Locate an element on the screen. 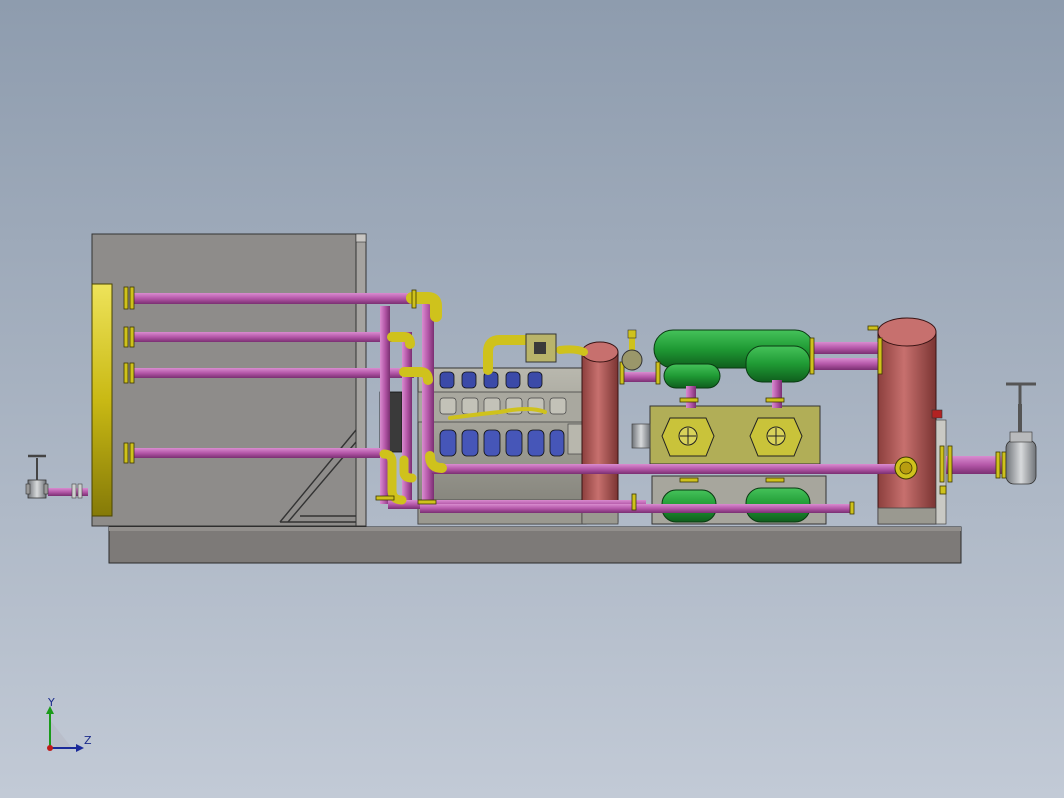  compressor-cylinder-left is located at coordinates (688, 437).